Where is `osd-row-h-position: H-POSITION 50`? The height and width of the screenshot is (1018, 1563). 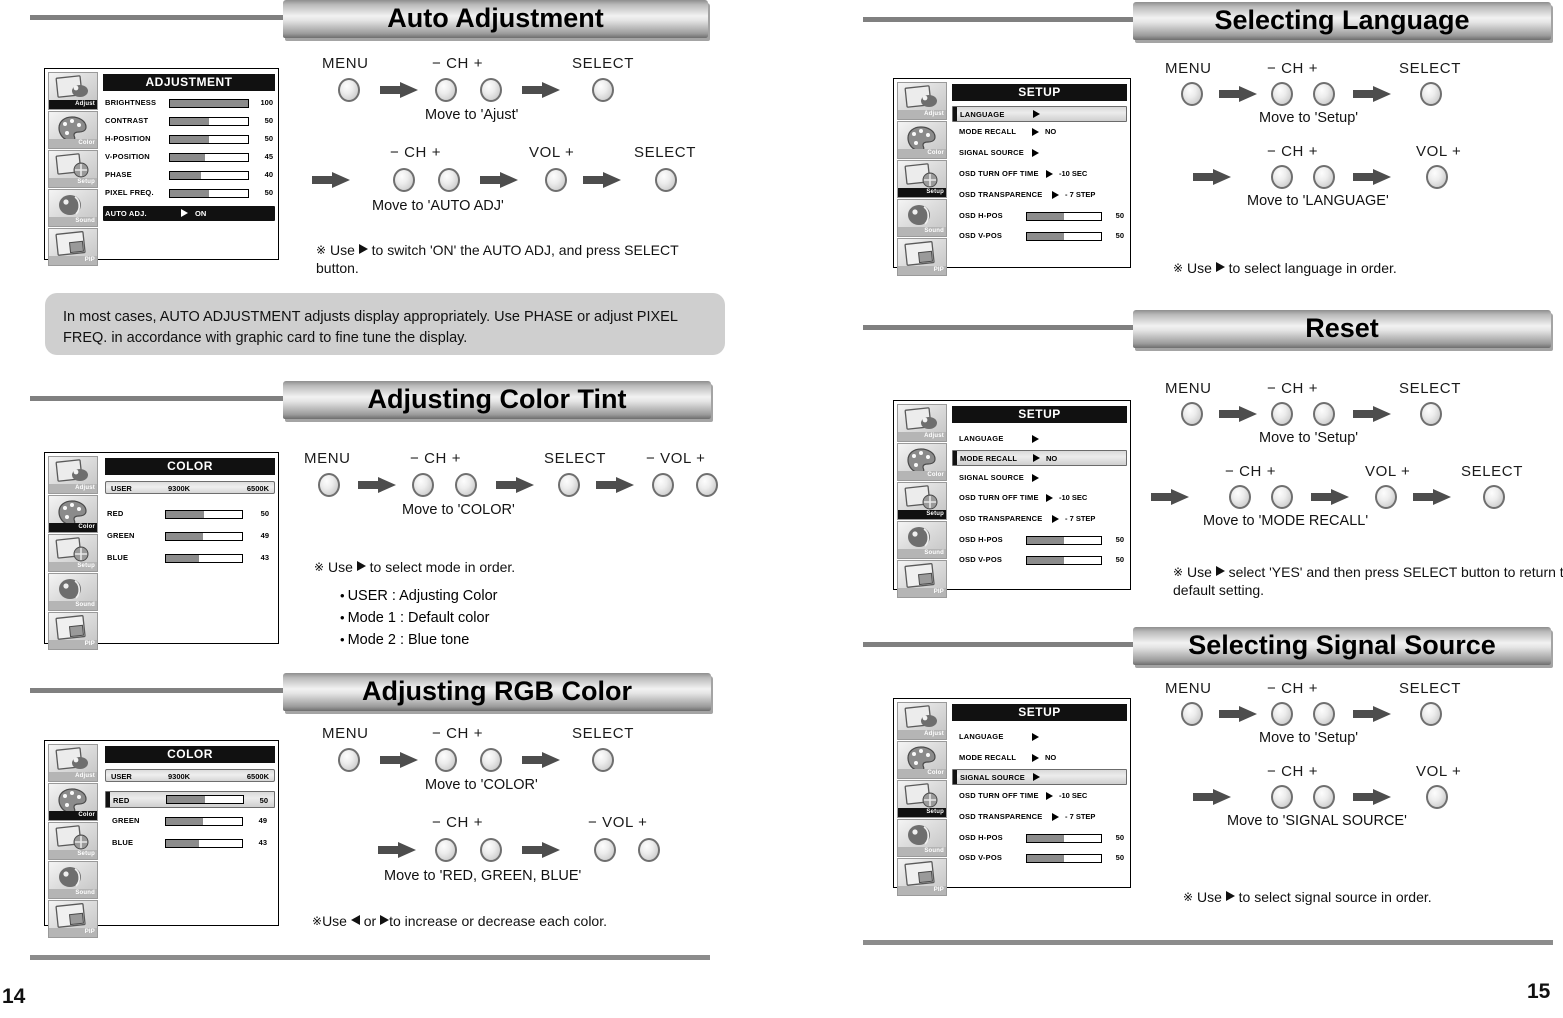 osd-row-h-position: H-POSITION 50 is located at coordinates (189, 140).